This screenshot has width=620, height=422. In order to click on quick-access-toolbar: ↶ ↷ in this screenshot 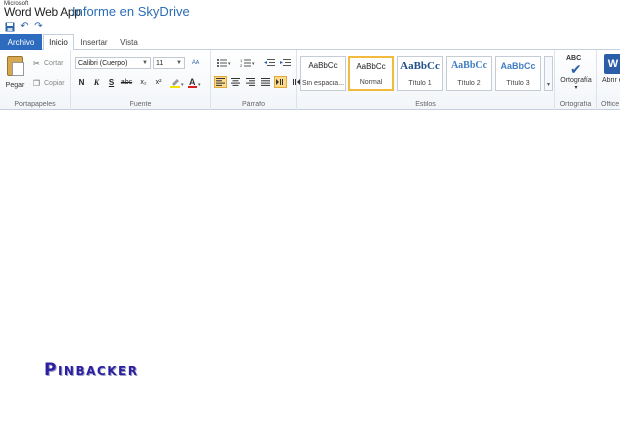, I will do `click(310, 27)`.